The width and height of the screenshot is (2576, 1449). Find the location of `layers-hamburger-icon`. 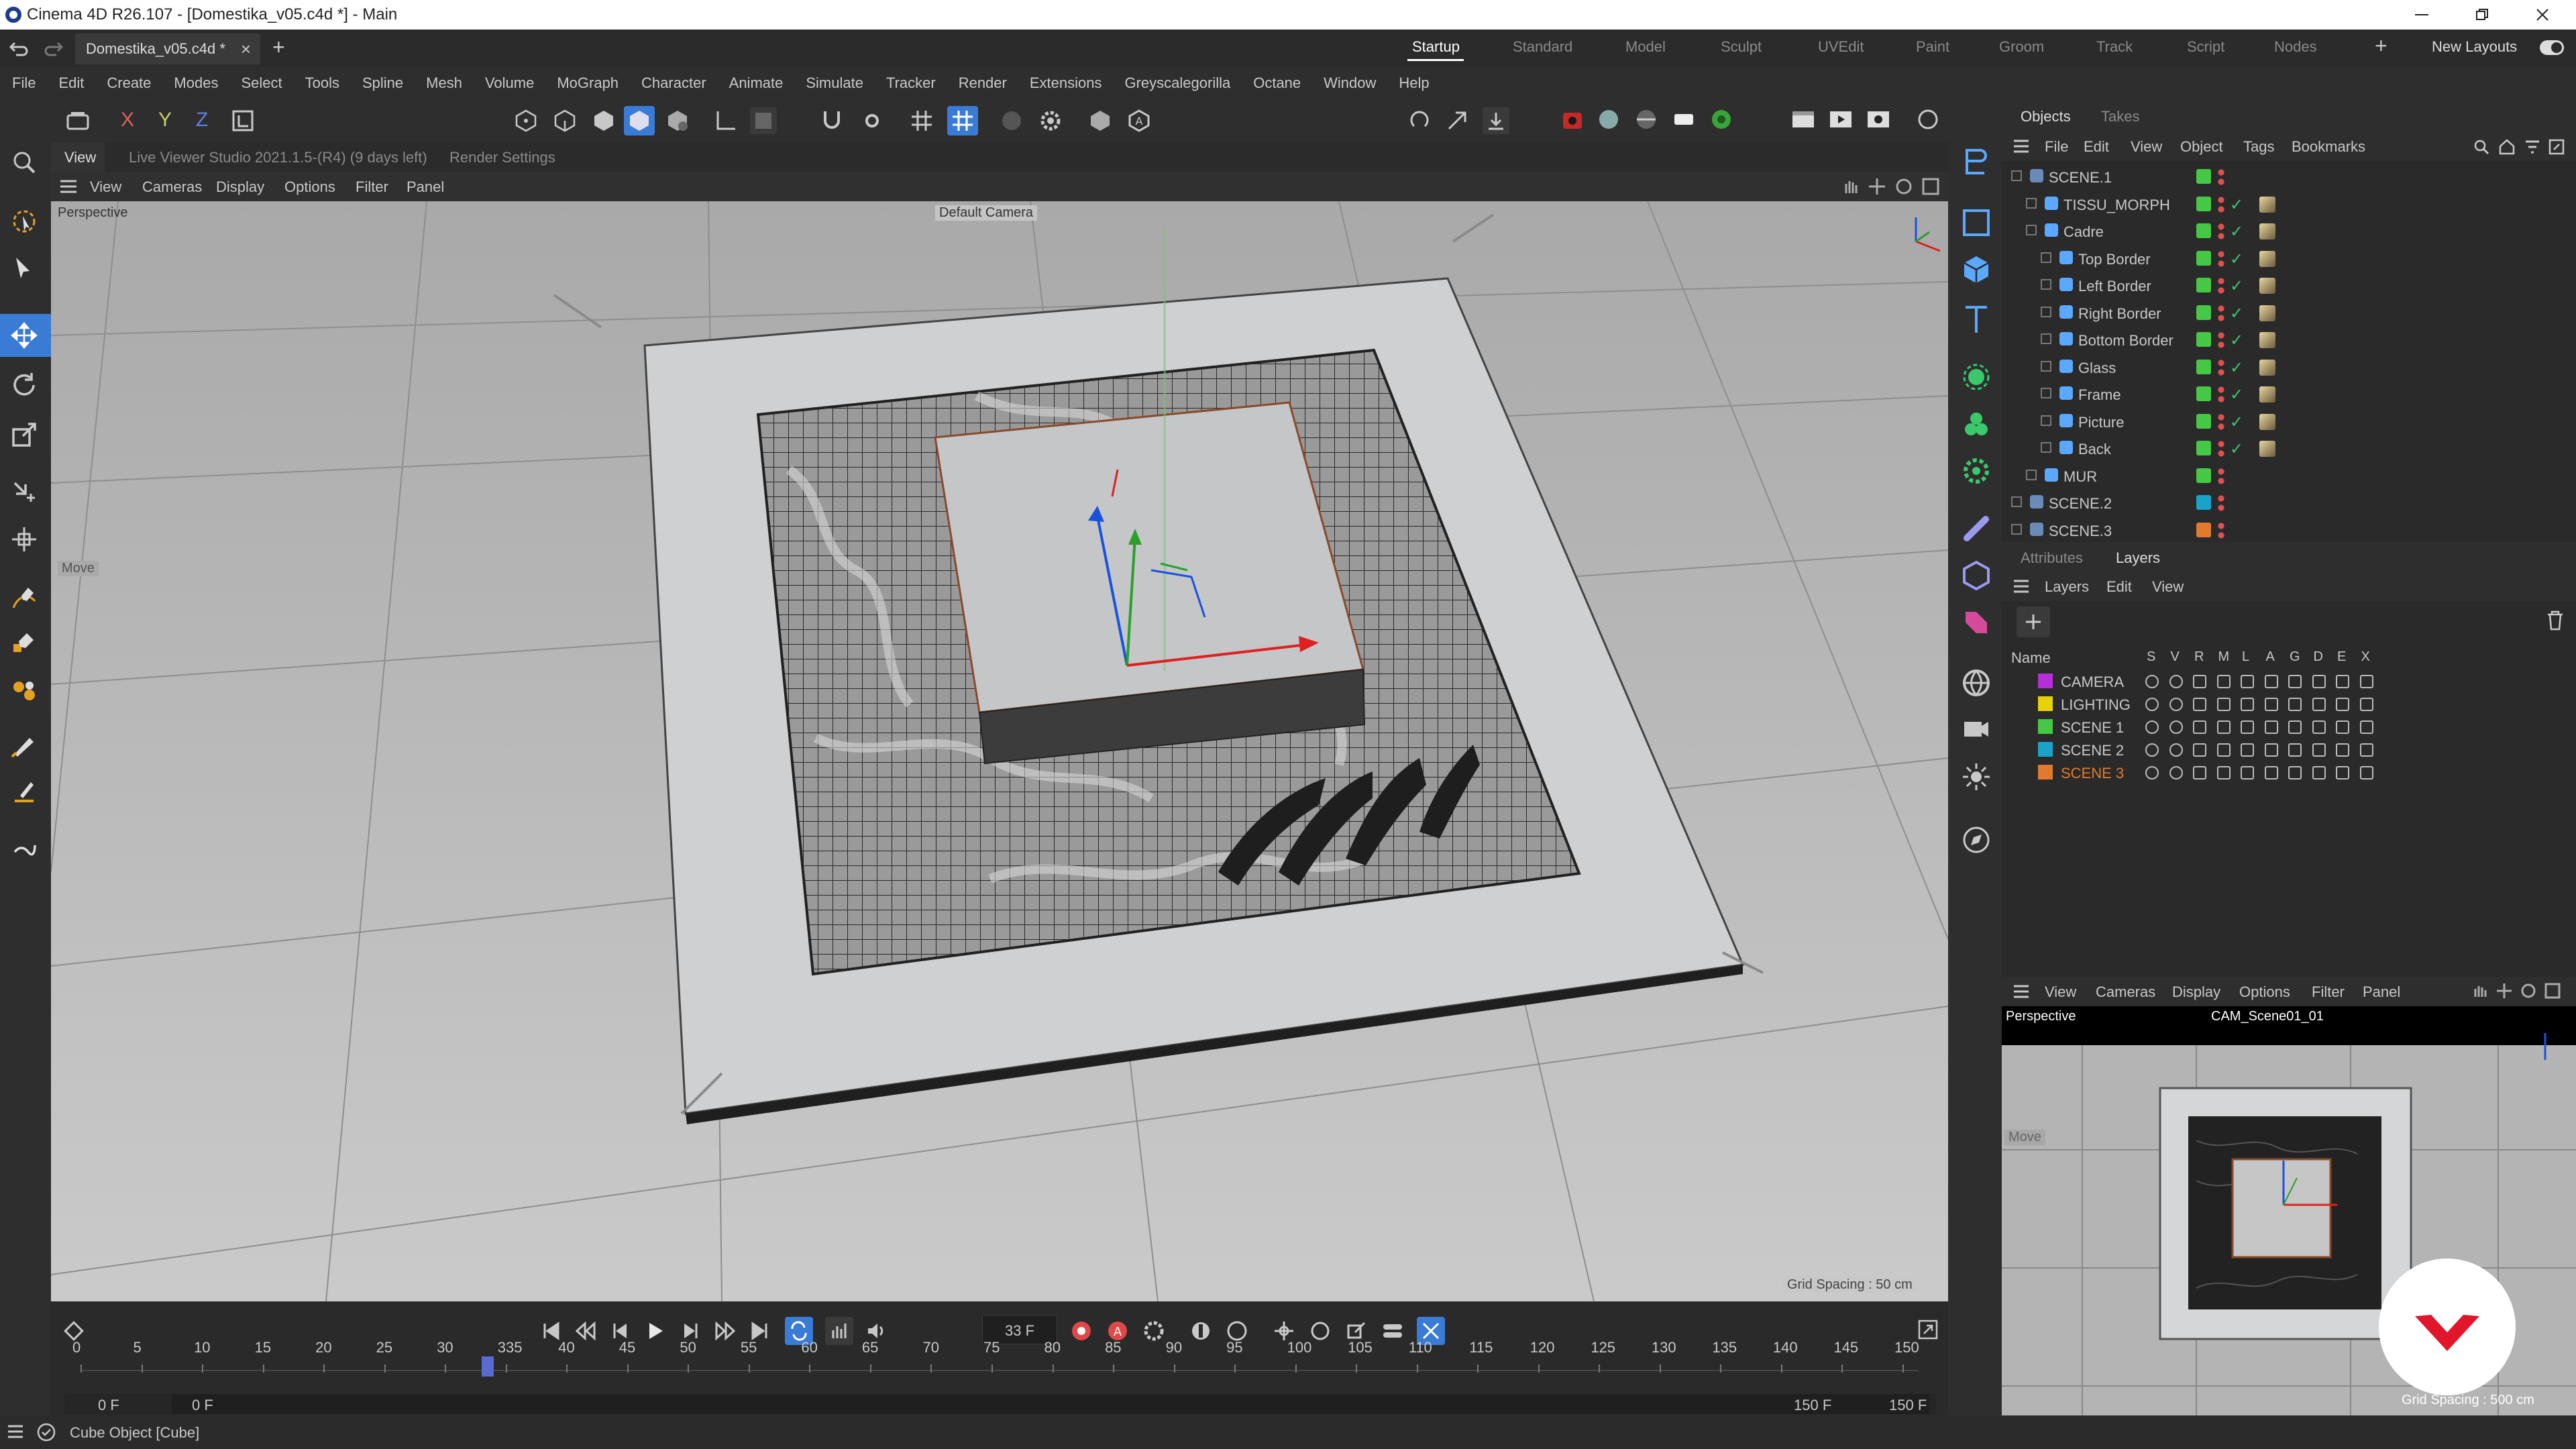

layers-hamburger-icon is located at coordinates (2021, 586).